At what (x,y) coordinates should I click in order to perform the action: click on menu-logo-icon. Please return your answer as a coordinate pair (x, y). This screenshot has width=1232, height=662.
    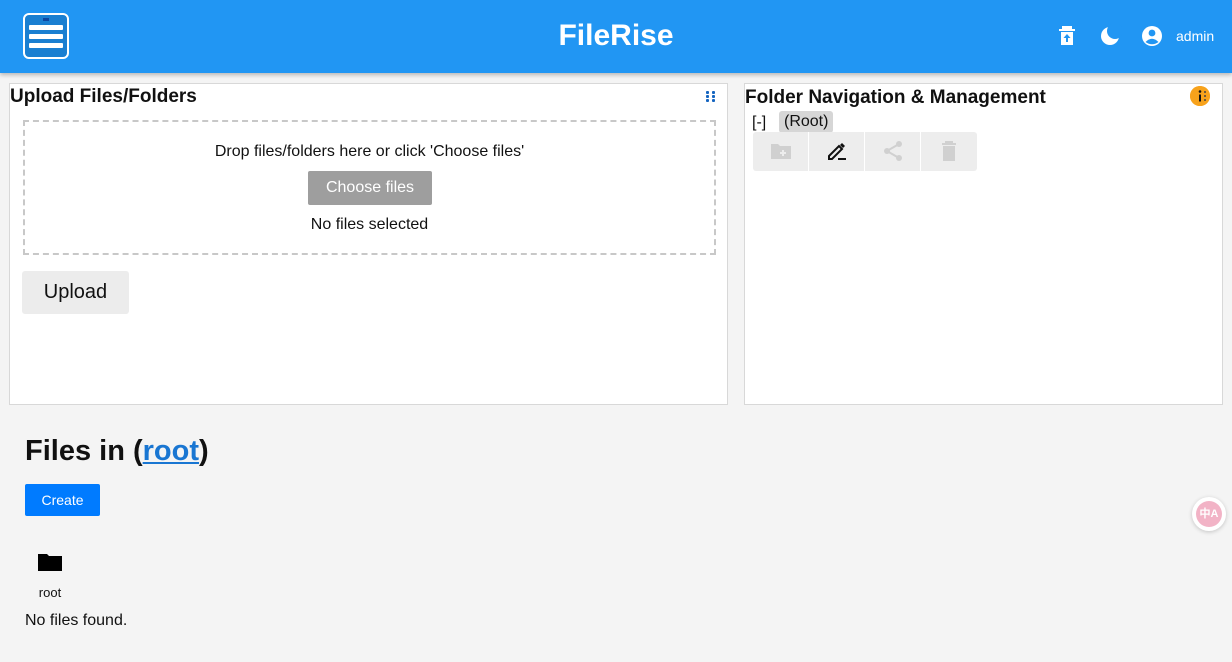
    Looking at the image, I should click on (46, 36).